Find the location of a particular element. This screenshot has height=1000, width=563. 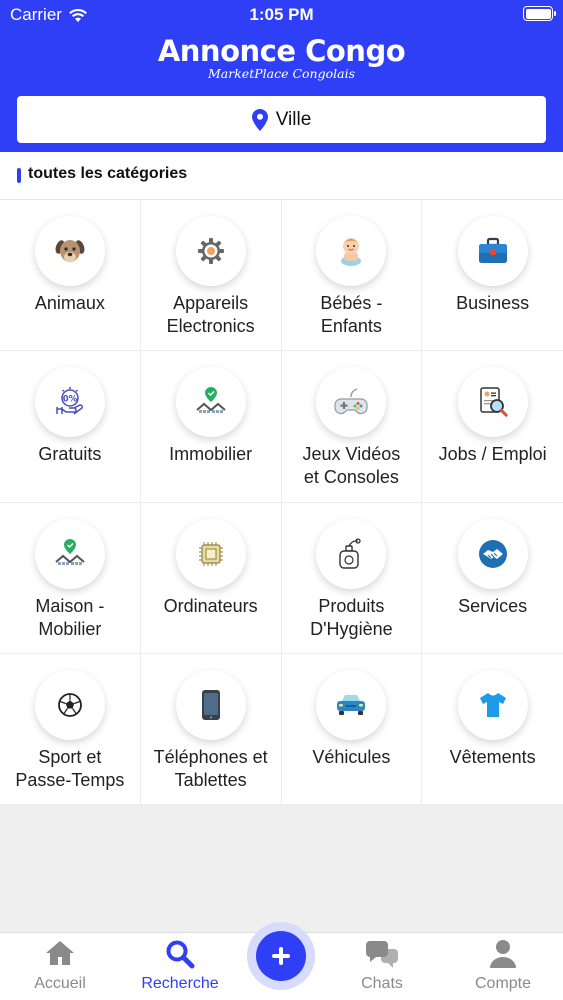

computer-chip-icon is located at coordinates (210, 553).